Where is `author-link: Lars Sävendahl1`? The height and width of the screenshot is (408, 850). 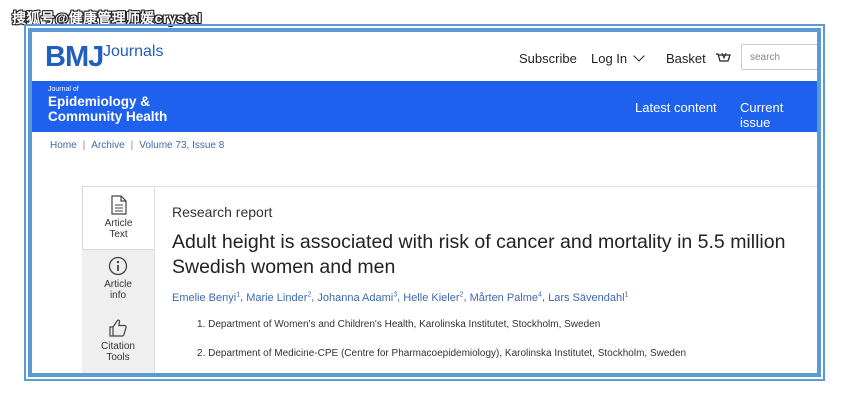
author-link: Lars Sävendahl1 is located at coordinates (588, 297).